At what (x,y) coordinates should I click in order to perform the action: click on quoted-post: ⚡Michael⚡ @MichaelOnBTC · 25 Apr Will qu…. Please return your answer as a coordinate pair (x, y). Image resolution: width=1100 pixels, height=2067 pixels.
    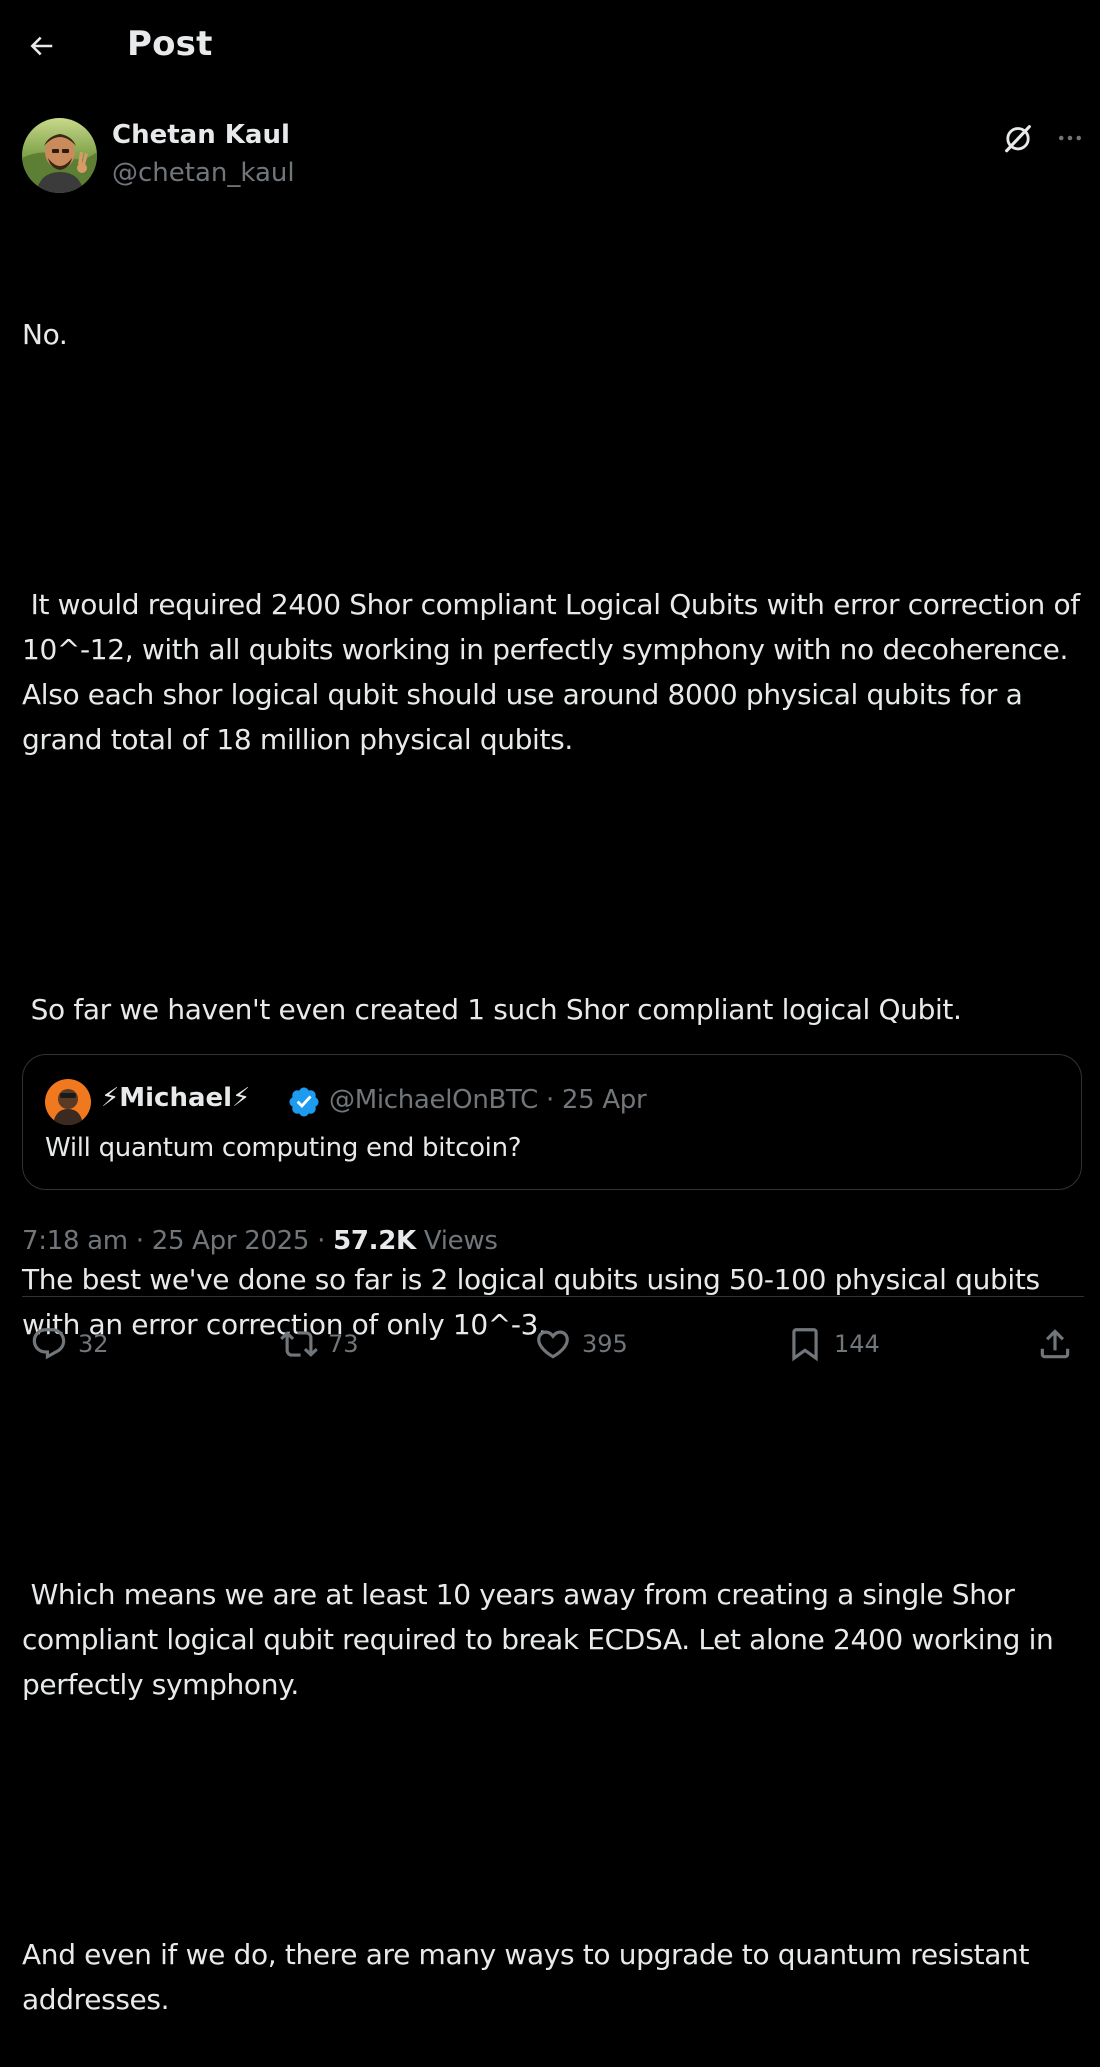
    Looking at the image, I should click on (552, 1122).